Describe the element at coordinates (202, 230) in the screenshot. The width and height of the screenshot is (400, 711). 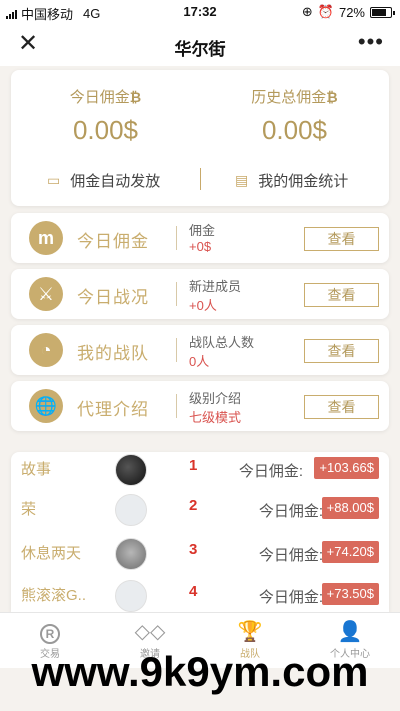
I see `row-label: 佣金` at that location.